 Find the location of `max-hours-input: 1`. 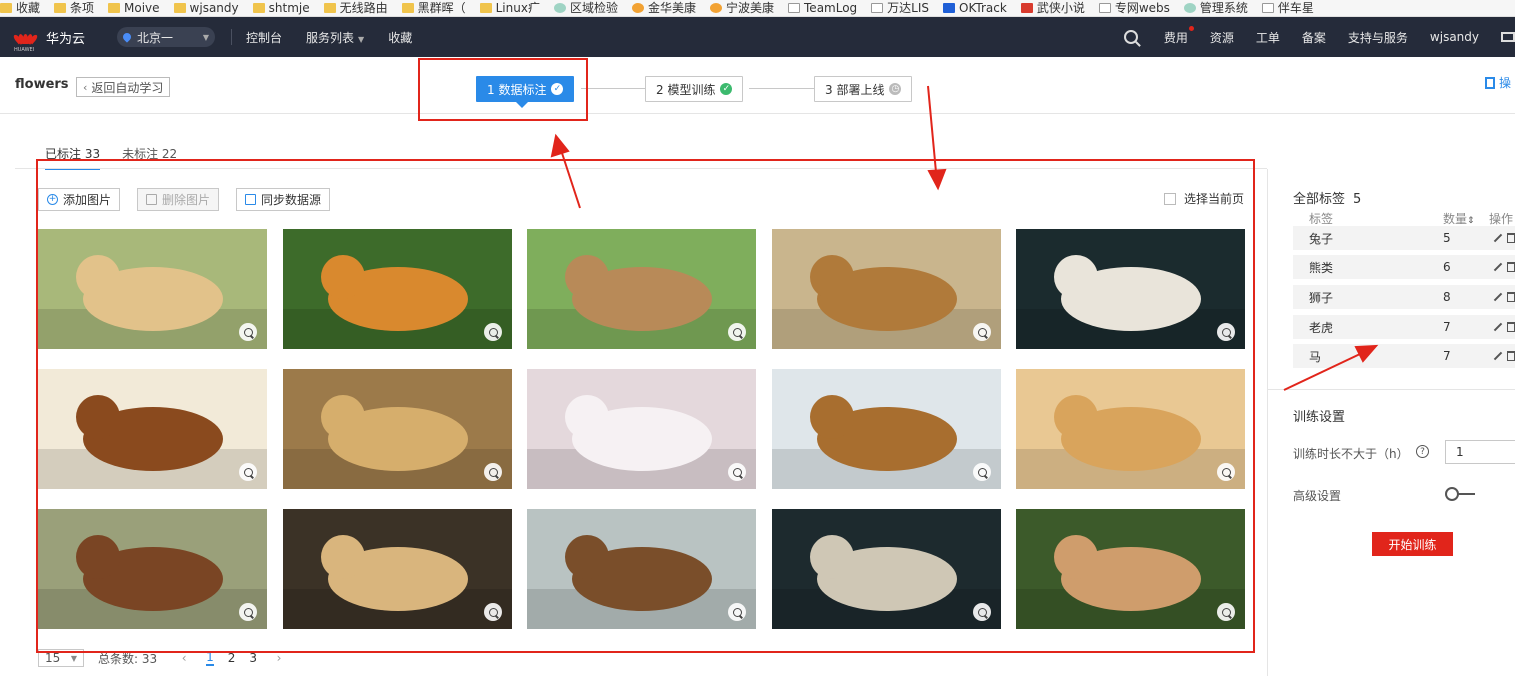

max-hours-input: 1 is located at coordinates (1480, 452).